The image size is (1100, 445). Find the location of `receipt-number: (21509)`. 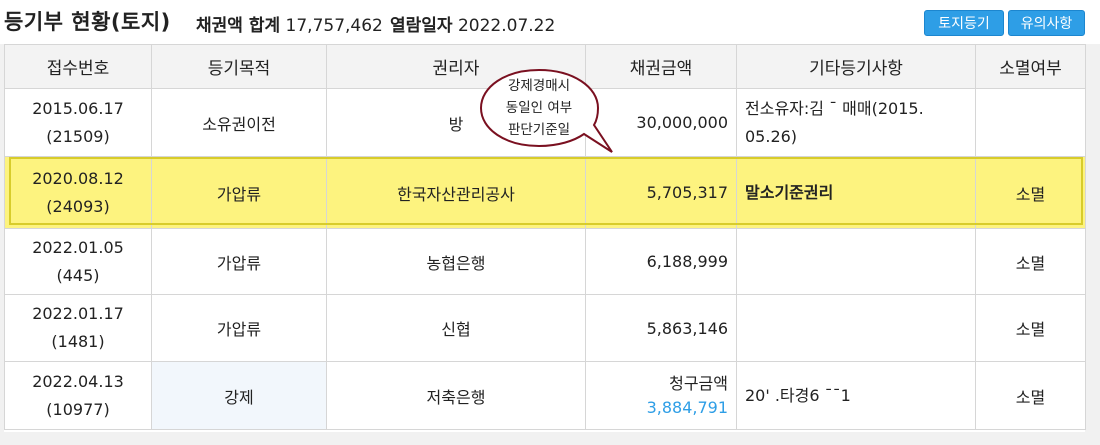

receipt-number: (21509) is located at coordinates (78, 136).